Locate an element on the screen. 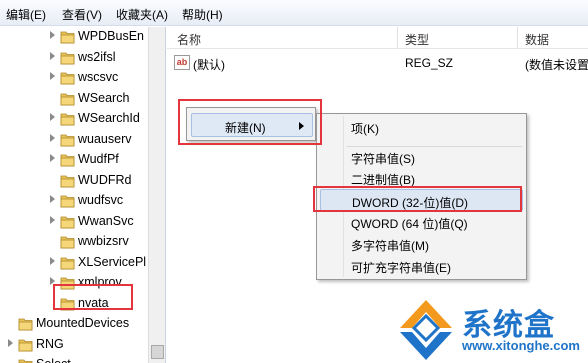 The width and height of the screenshot is (588, 363). submenu-item-multi-string-value: 多字符串值(M) is located at coordinates (421, 244).